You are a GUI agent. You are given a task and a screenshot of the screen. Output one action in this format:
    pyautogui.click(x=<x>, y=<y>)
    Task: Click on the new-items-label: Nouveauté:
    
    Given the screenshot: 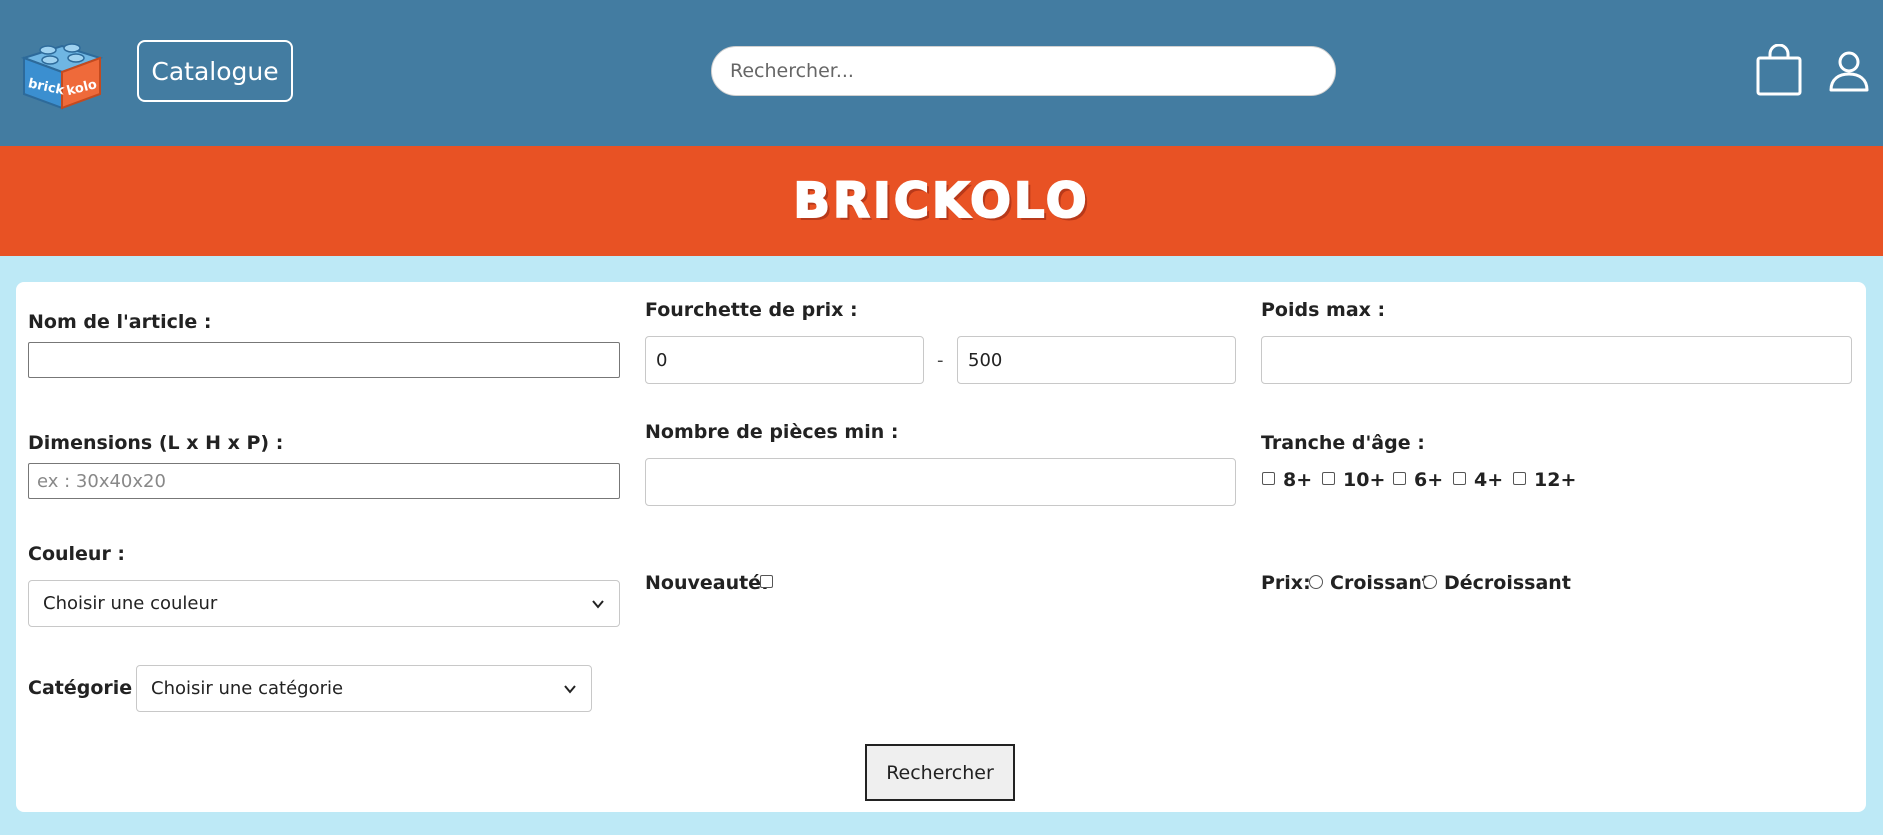 What is the action you would take?
    pyautogui.click(x=707, y=583)
    